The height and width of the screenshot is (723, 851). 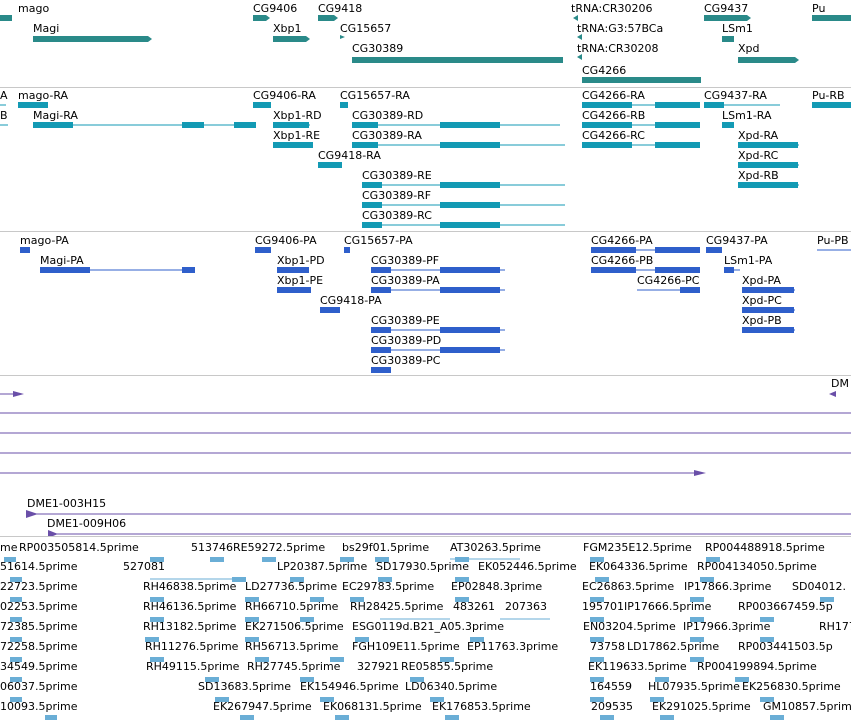 What do you see at coordinates (613, 115) in the screenshot?
I see `transcript-label-cg4266-rb: CG4266-RB` at bounding box center [613, 115].